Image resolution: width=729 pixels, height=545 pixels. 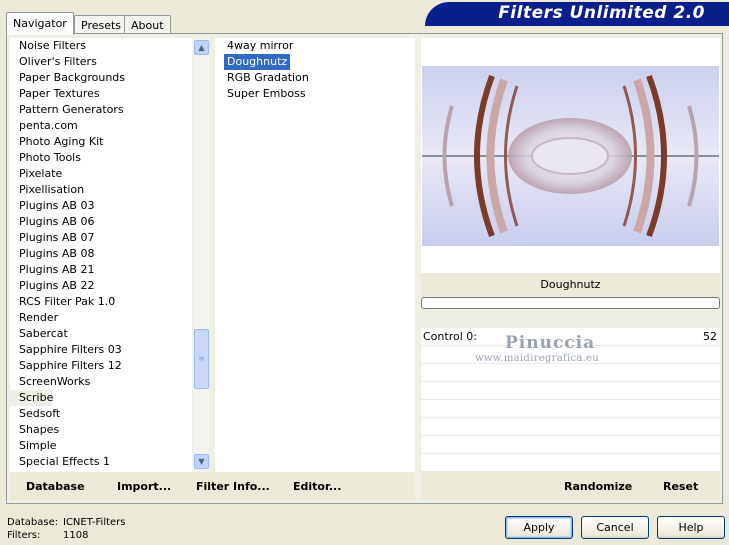 I want to click on category-item: Paper Backgrounds, so click(x=101, y=78).